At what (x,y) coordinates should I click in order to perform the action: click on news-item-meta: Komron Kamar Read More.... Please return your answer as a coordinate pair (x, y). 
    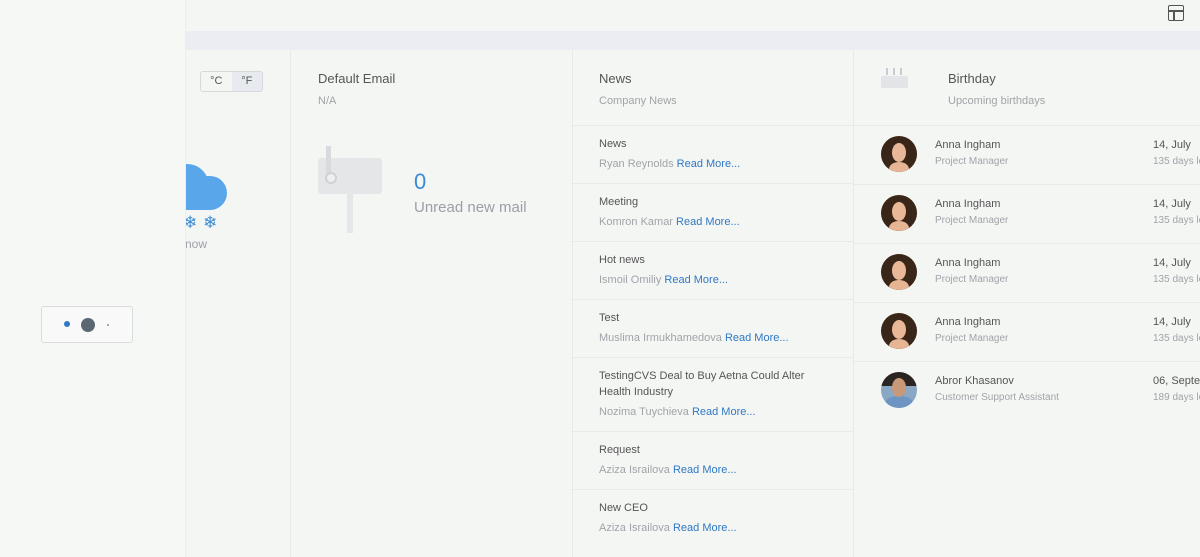
    Looking at the image, I should click on (713, 222).